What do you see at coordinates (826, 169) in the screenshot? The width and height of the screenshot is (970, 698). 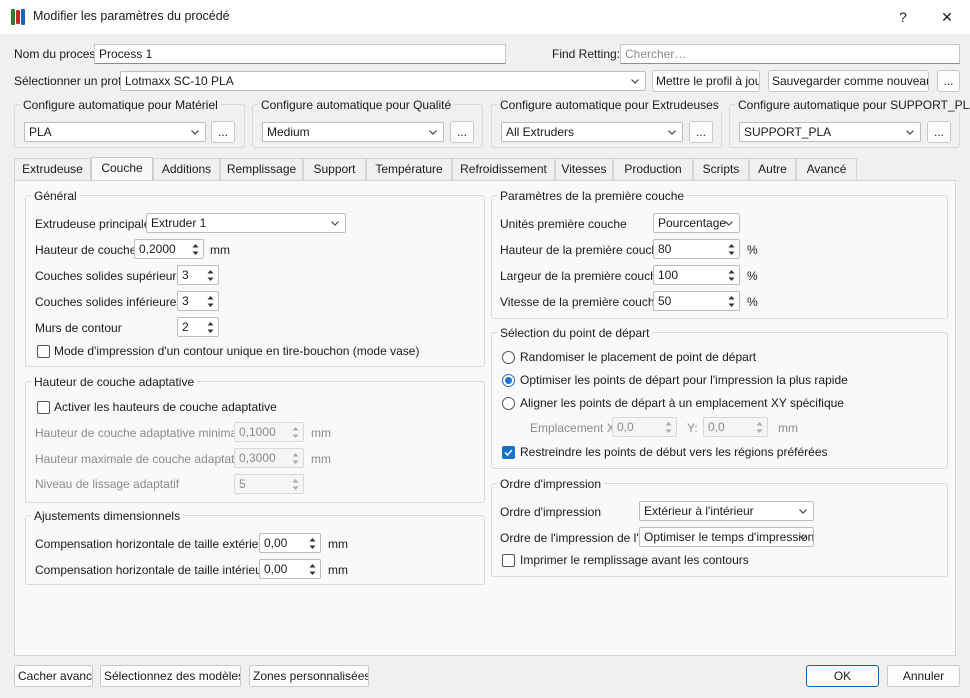 I see `tab-avance: Avancé` at bounding box center [826, 169].